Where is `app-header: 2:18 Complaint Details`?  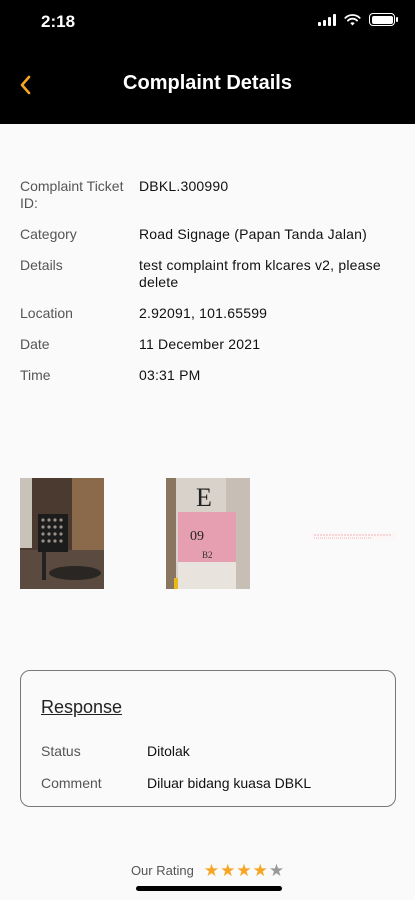
app-header: 2:18 Complaint Details is located at coordinates (207, 62).